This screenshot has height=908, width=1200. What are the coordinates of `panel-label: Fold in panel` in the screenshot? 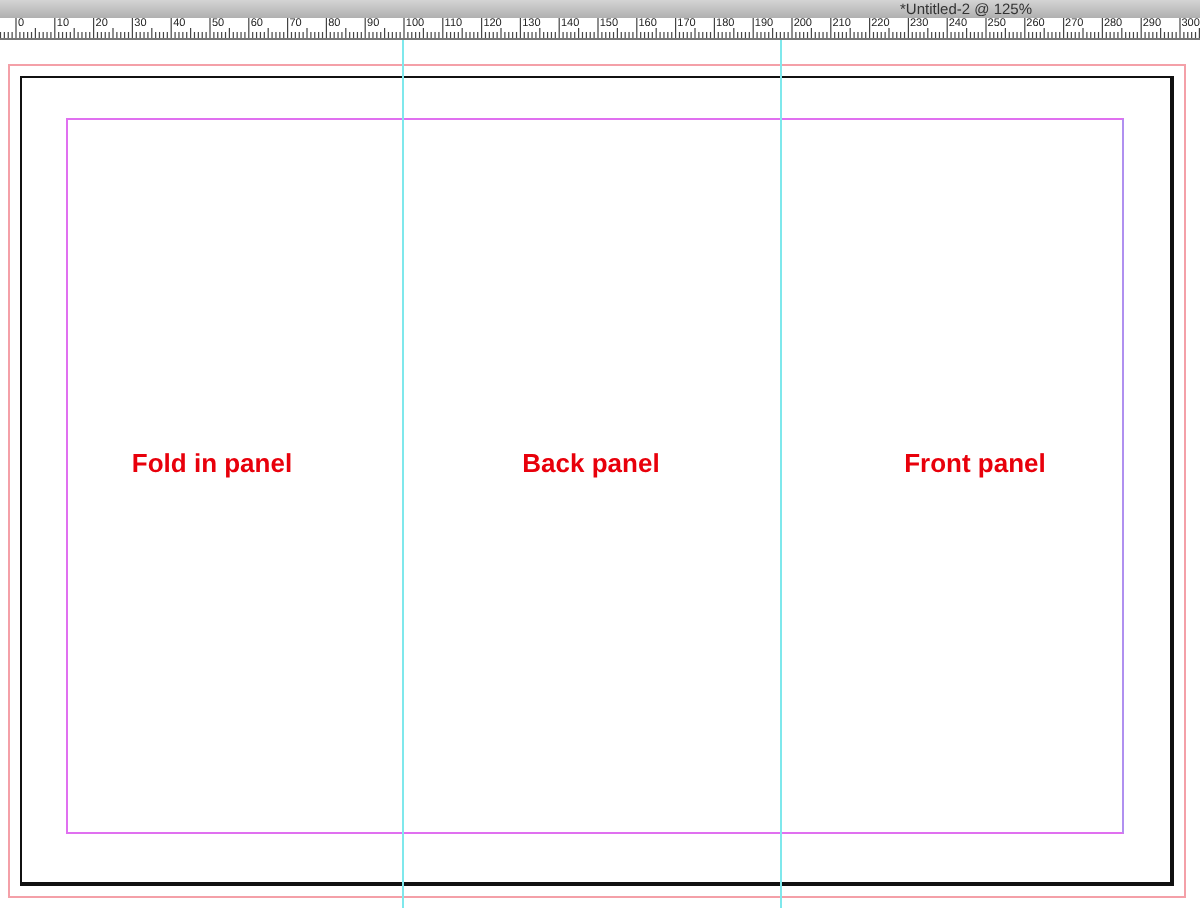 It's located at (212, 462).